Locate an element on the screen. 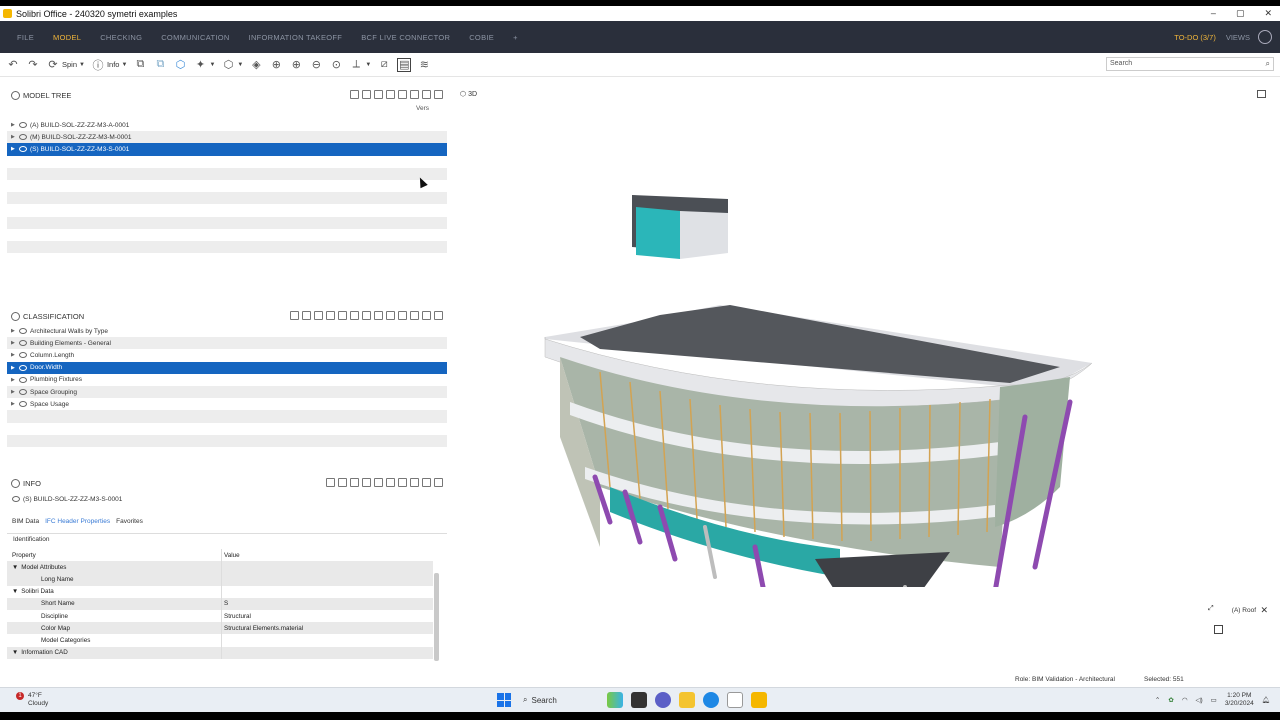 The height and width of the screenshot is (720, 1280). menu-communication: COMMUNICATION is located at coordinates (195, 37).